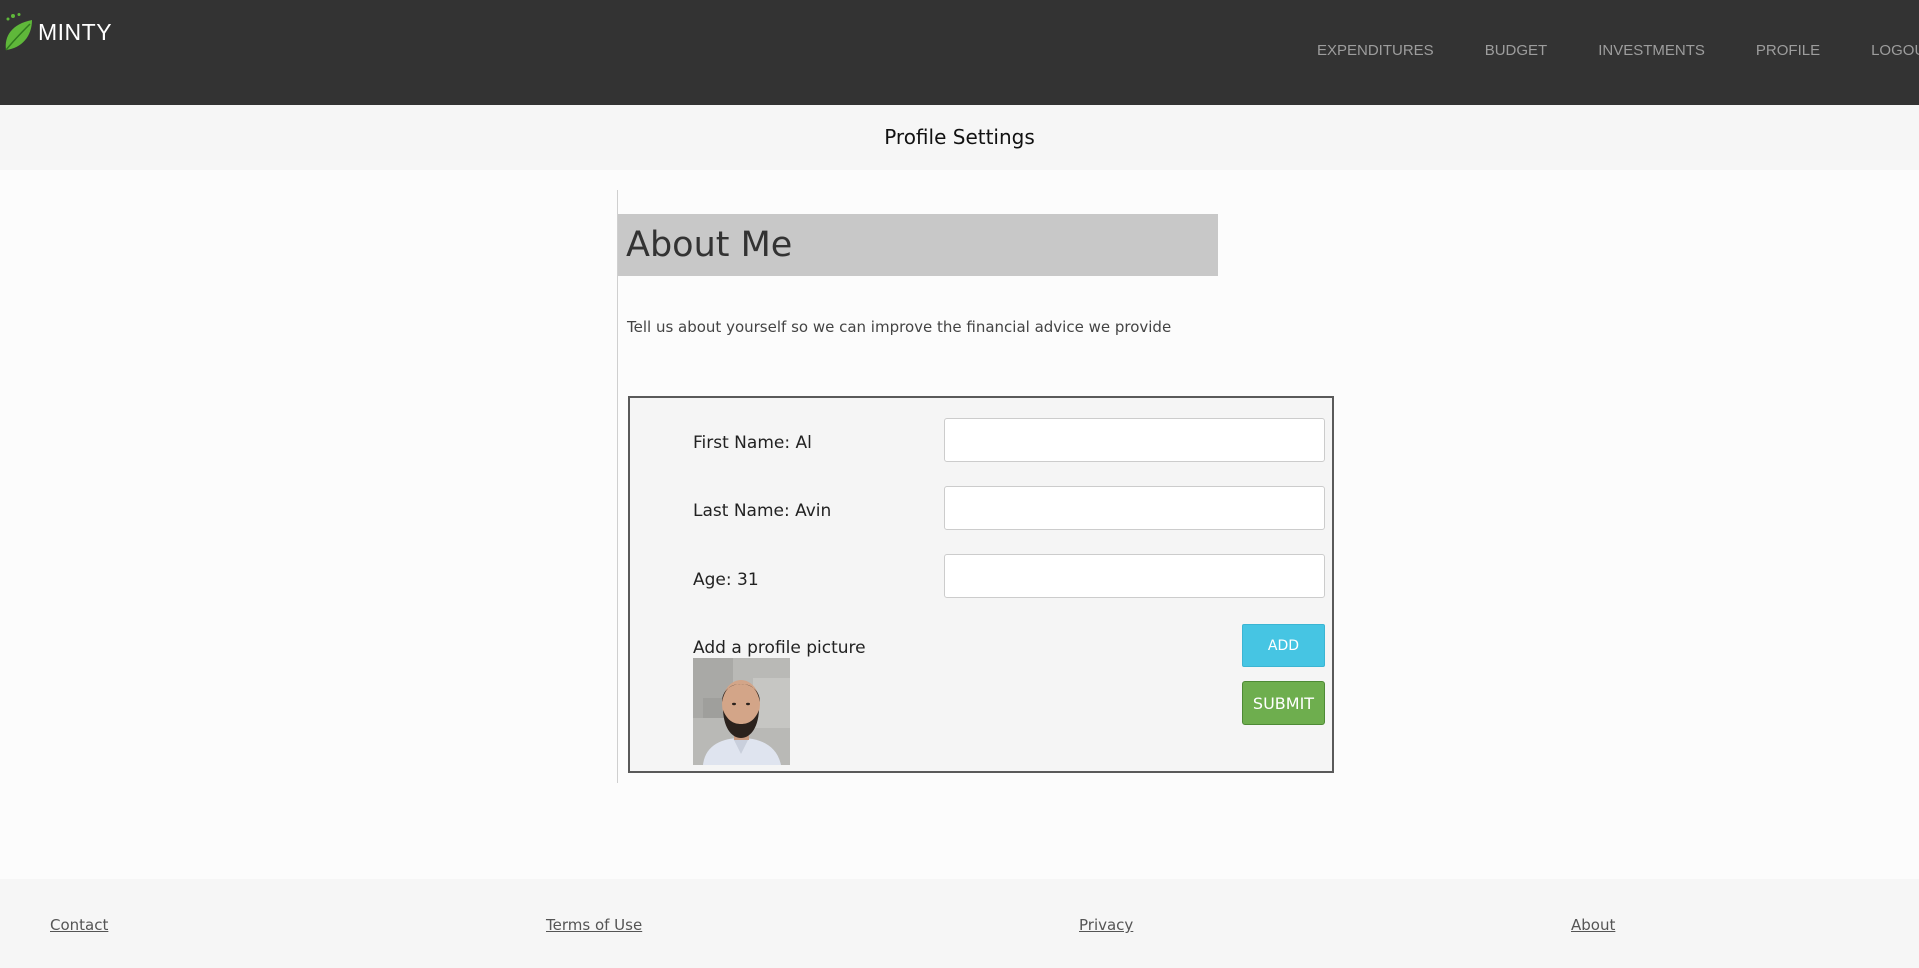 Image resolution: width=1919 pixels, height=968 pixels. I want to click on leaf-icon, so click(18, 32).